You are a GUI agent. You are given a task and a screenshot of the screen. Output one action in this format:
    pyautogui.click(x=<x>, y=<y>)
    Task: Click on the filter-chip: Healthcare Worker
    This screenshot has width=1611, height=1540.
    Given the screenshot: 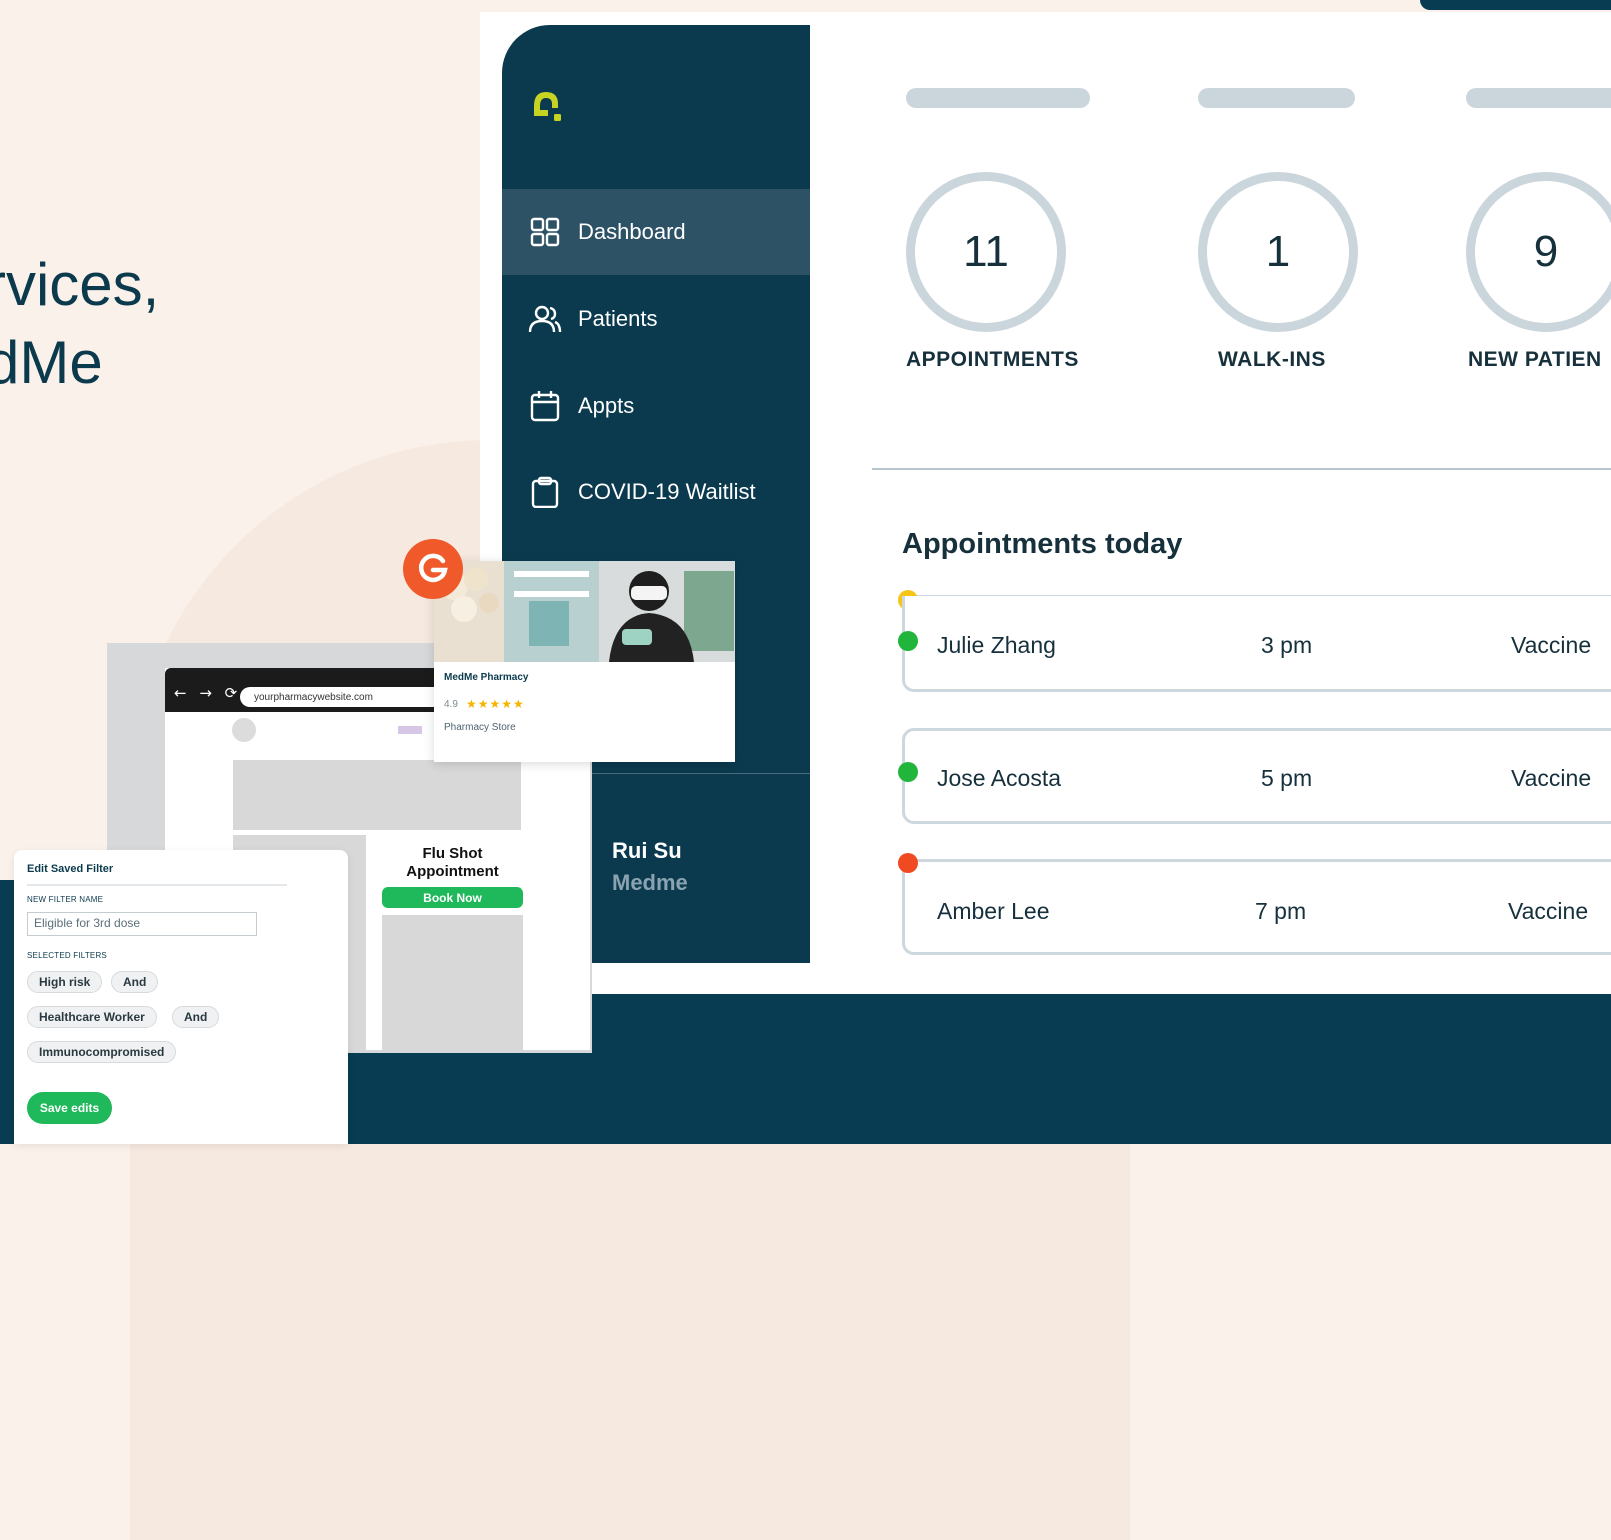 What is the action you would take?
    pyautogui.click(x=92, y=1017)
    